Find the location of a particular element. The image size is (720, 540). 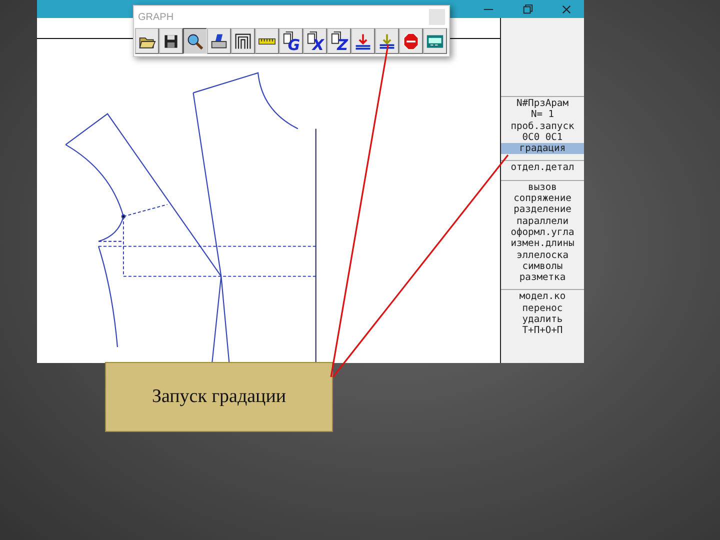

maximize-icon is located at coordinates (527, 9).